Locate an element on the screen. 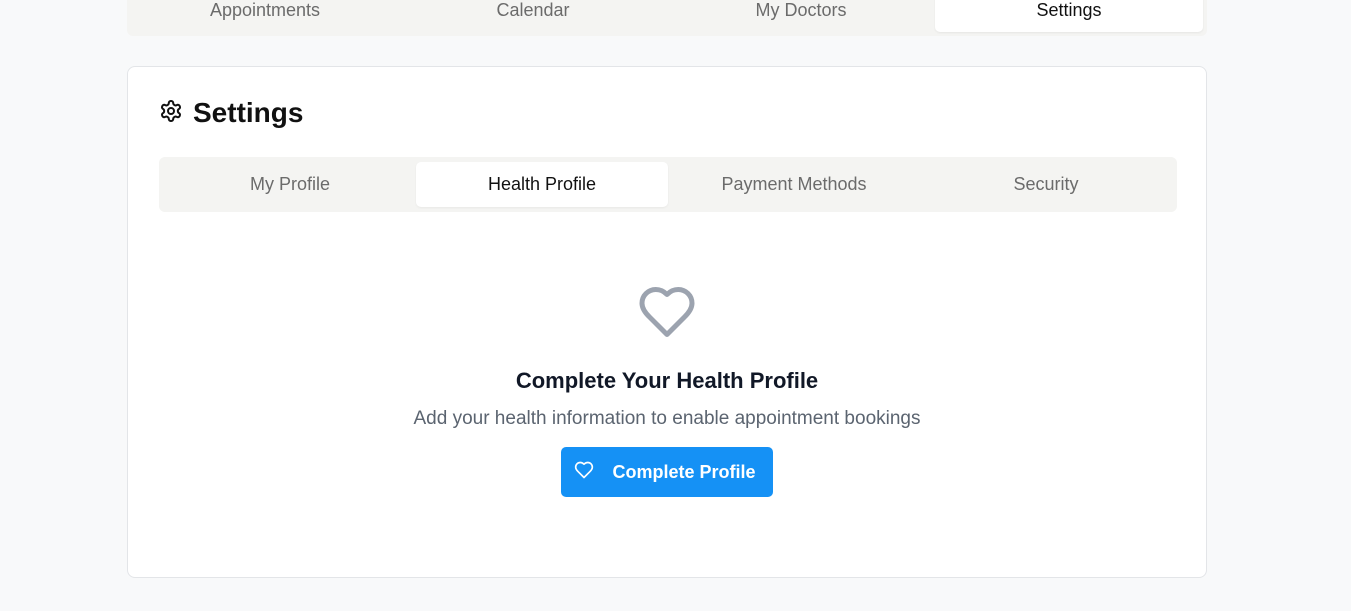 This screenshot has height=611, width=1351. tab-my-profile: My Profile is located at coordinates (290, 184).